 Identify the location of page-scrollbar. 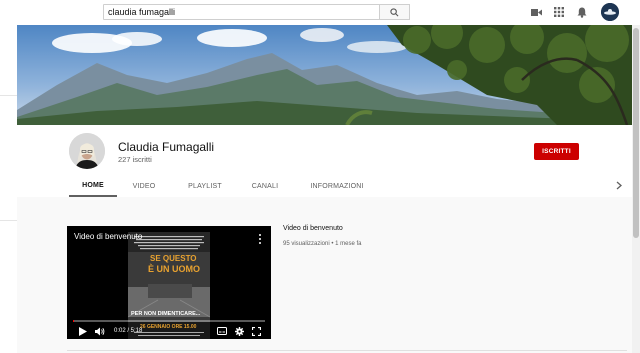
(636, 189).